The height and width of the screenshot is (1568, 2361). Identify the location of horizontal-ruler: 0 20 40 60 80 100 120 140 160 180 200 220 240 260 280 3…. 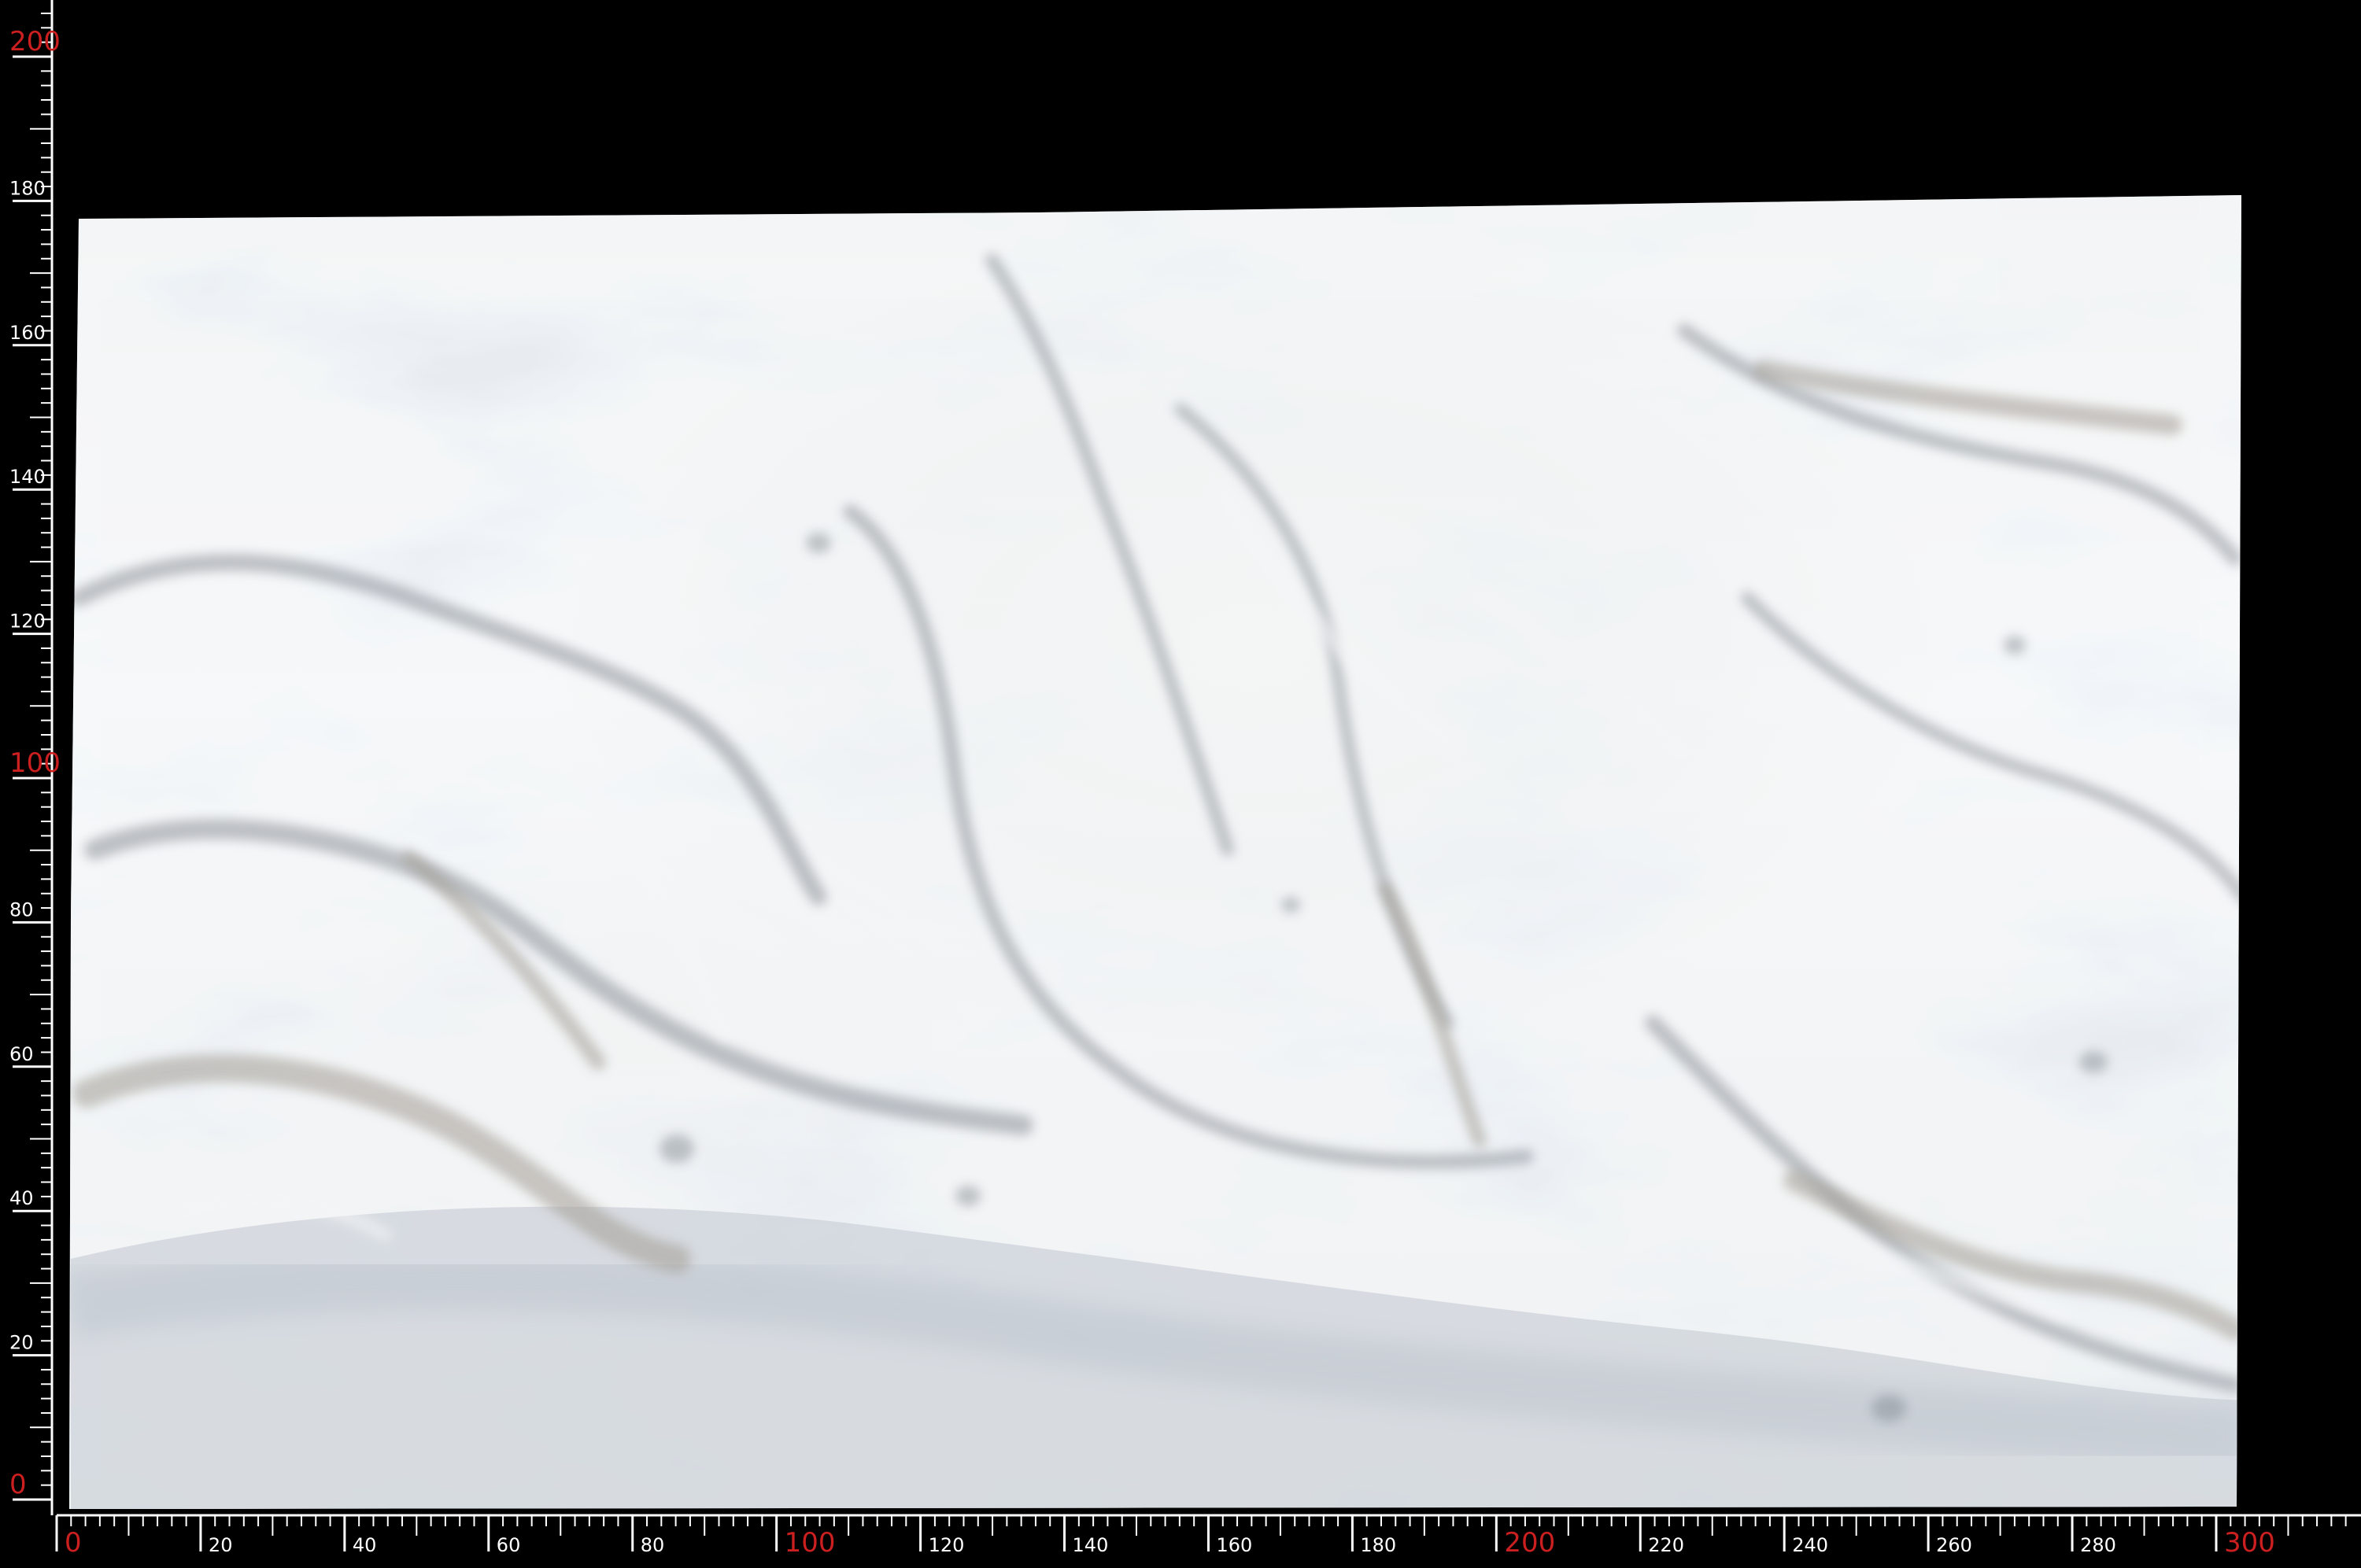
(1208, 1536).